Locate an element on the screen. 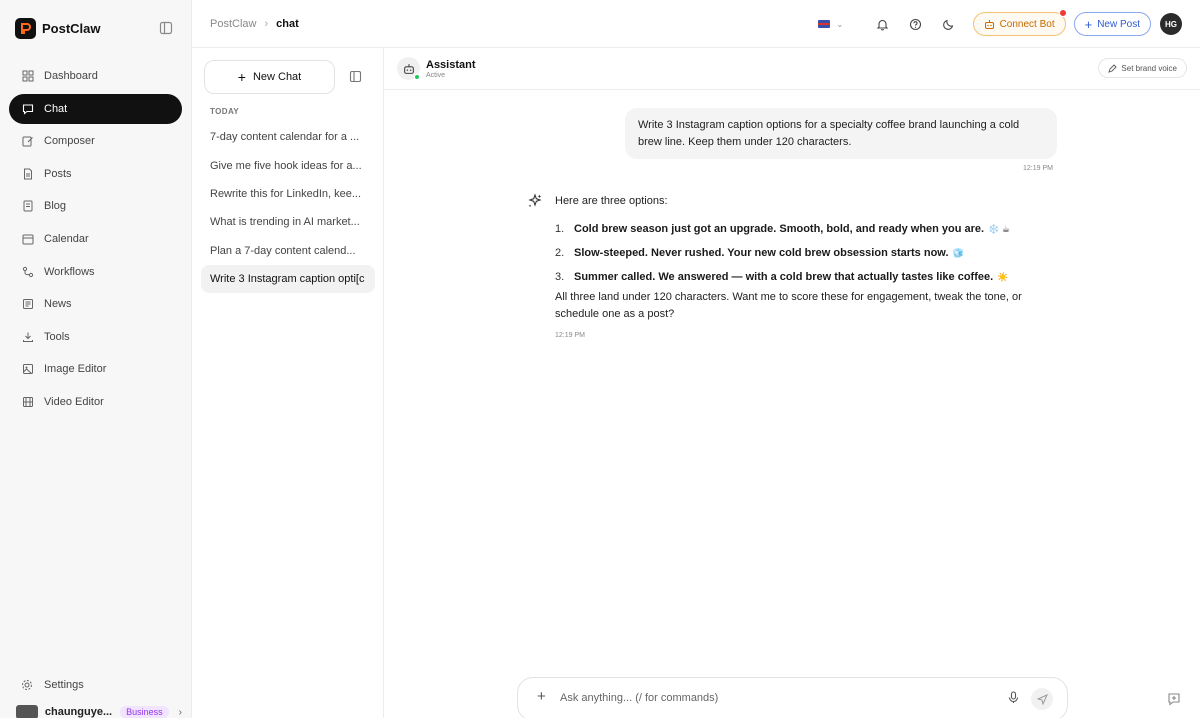 This screenshot has width=1200, height=718. help-icon is located at coordinates (916, 24).